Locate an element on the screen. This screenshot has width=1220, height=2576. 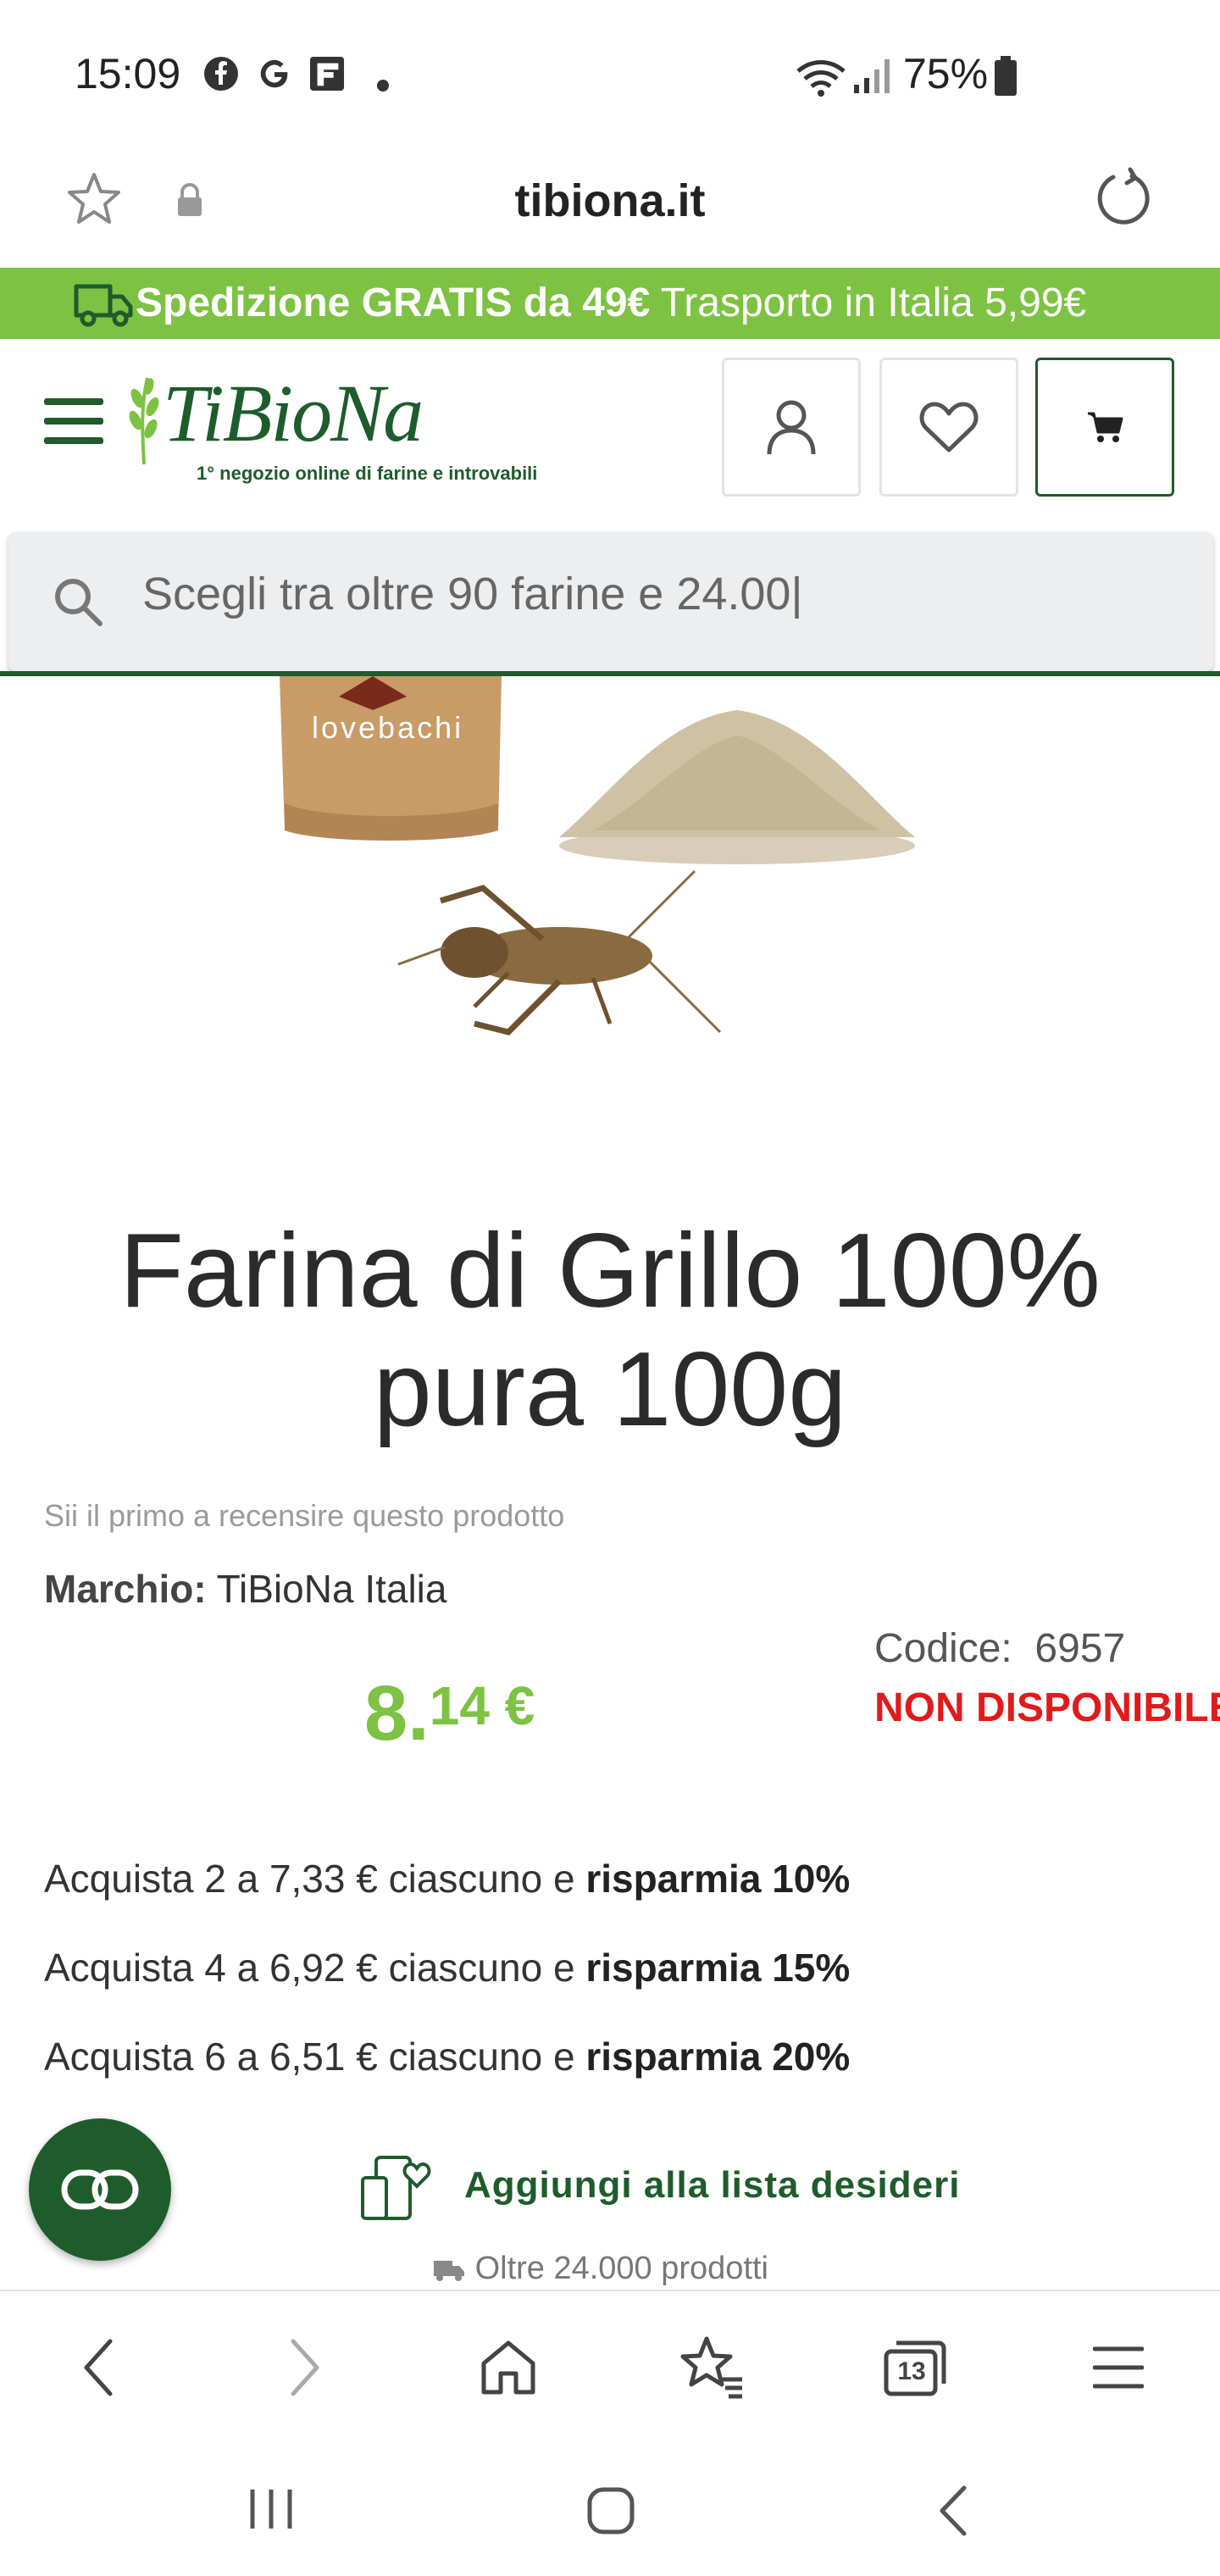
battery-icon is located at coordinates (1006, 76).